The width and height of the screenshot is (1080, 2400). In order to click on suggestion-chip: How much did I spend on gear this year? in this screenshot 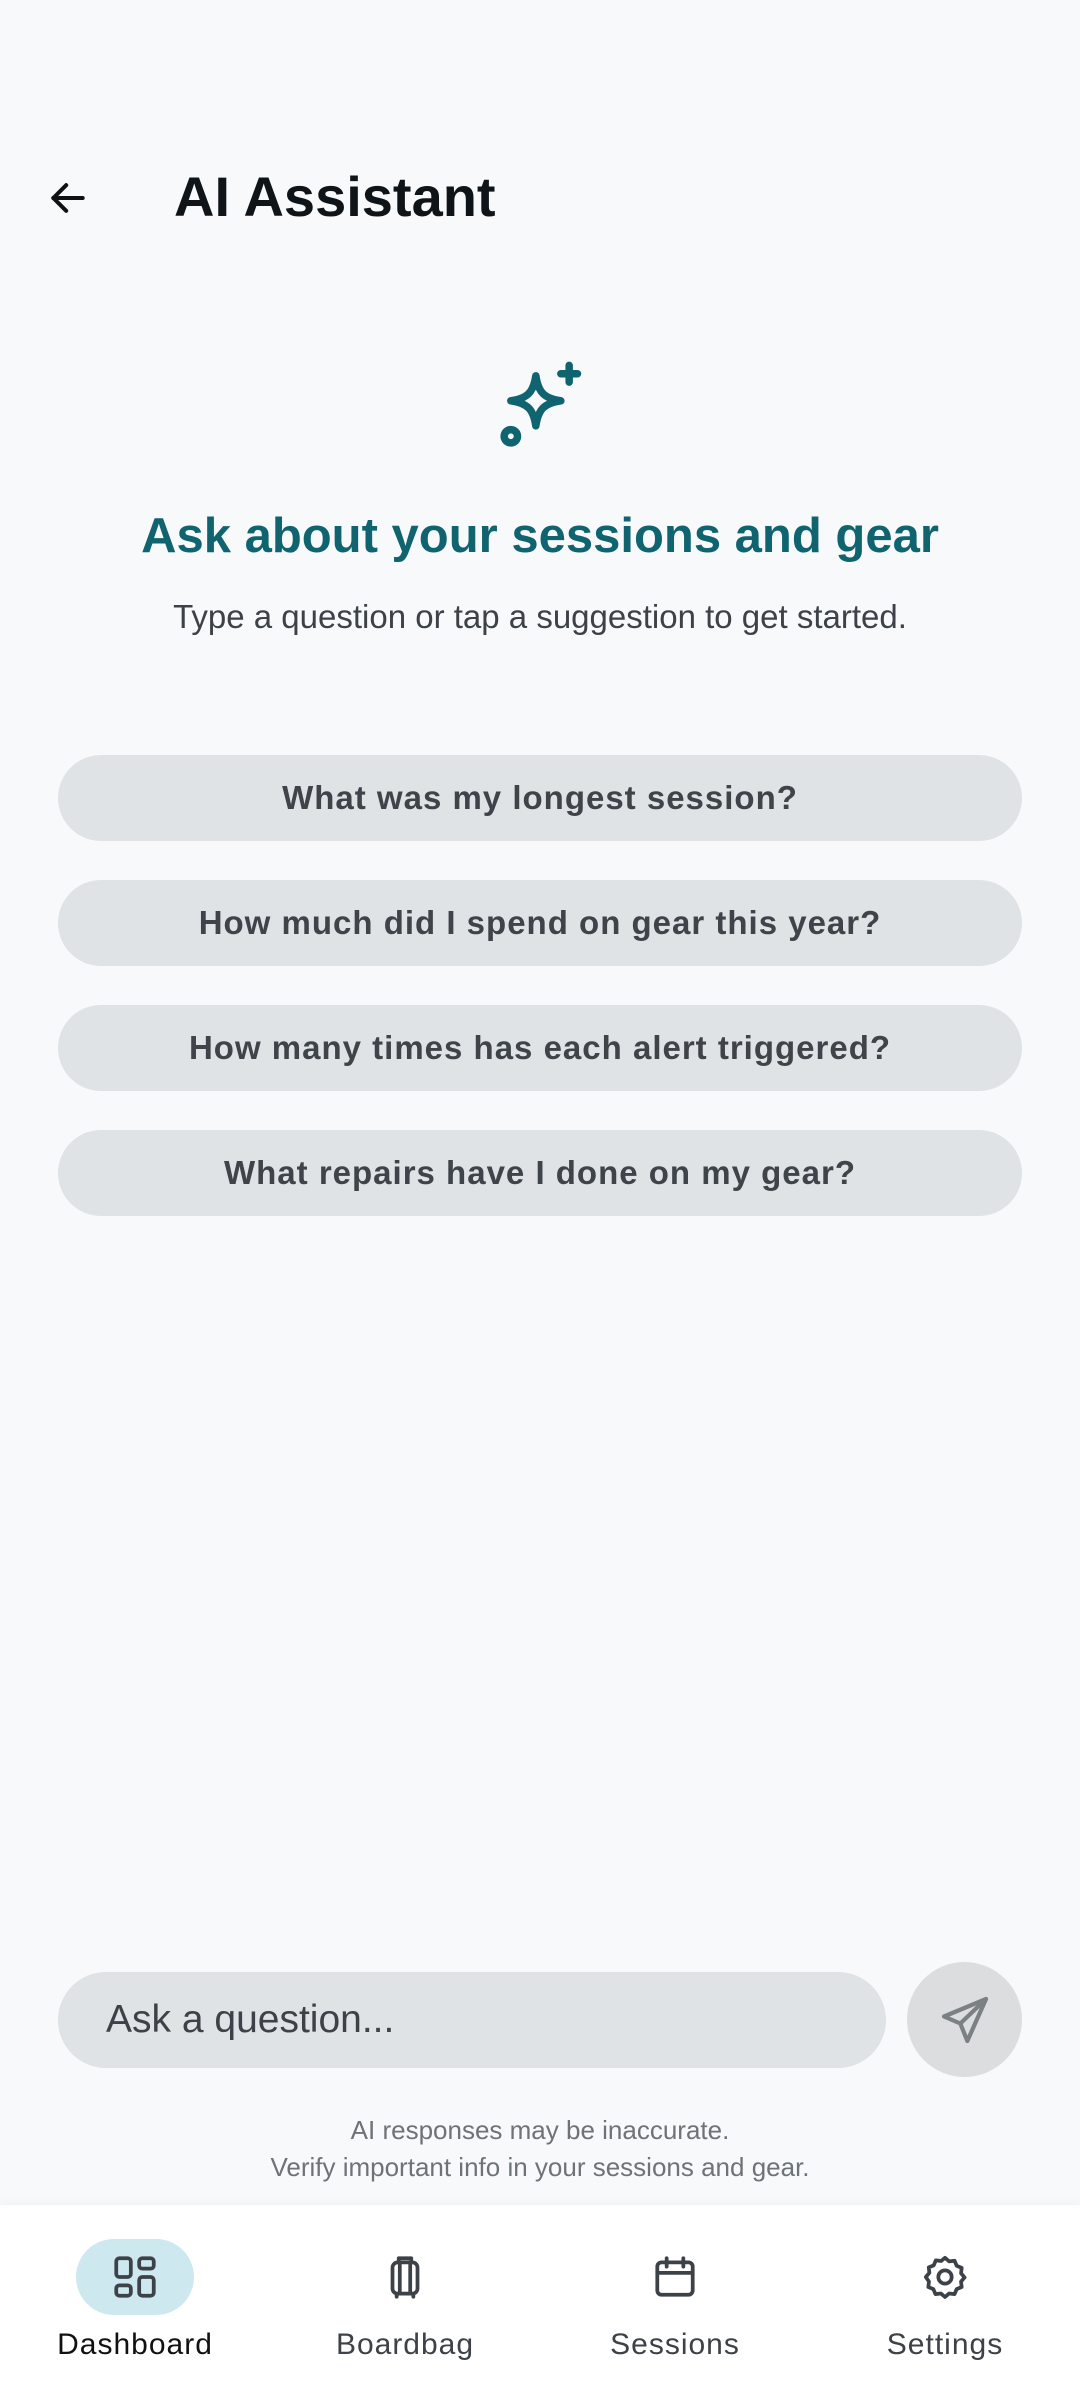, I will do `click(540, 923)`.